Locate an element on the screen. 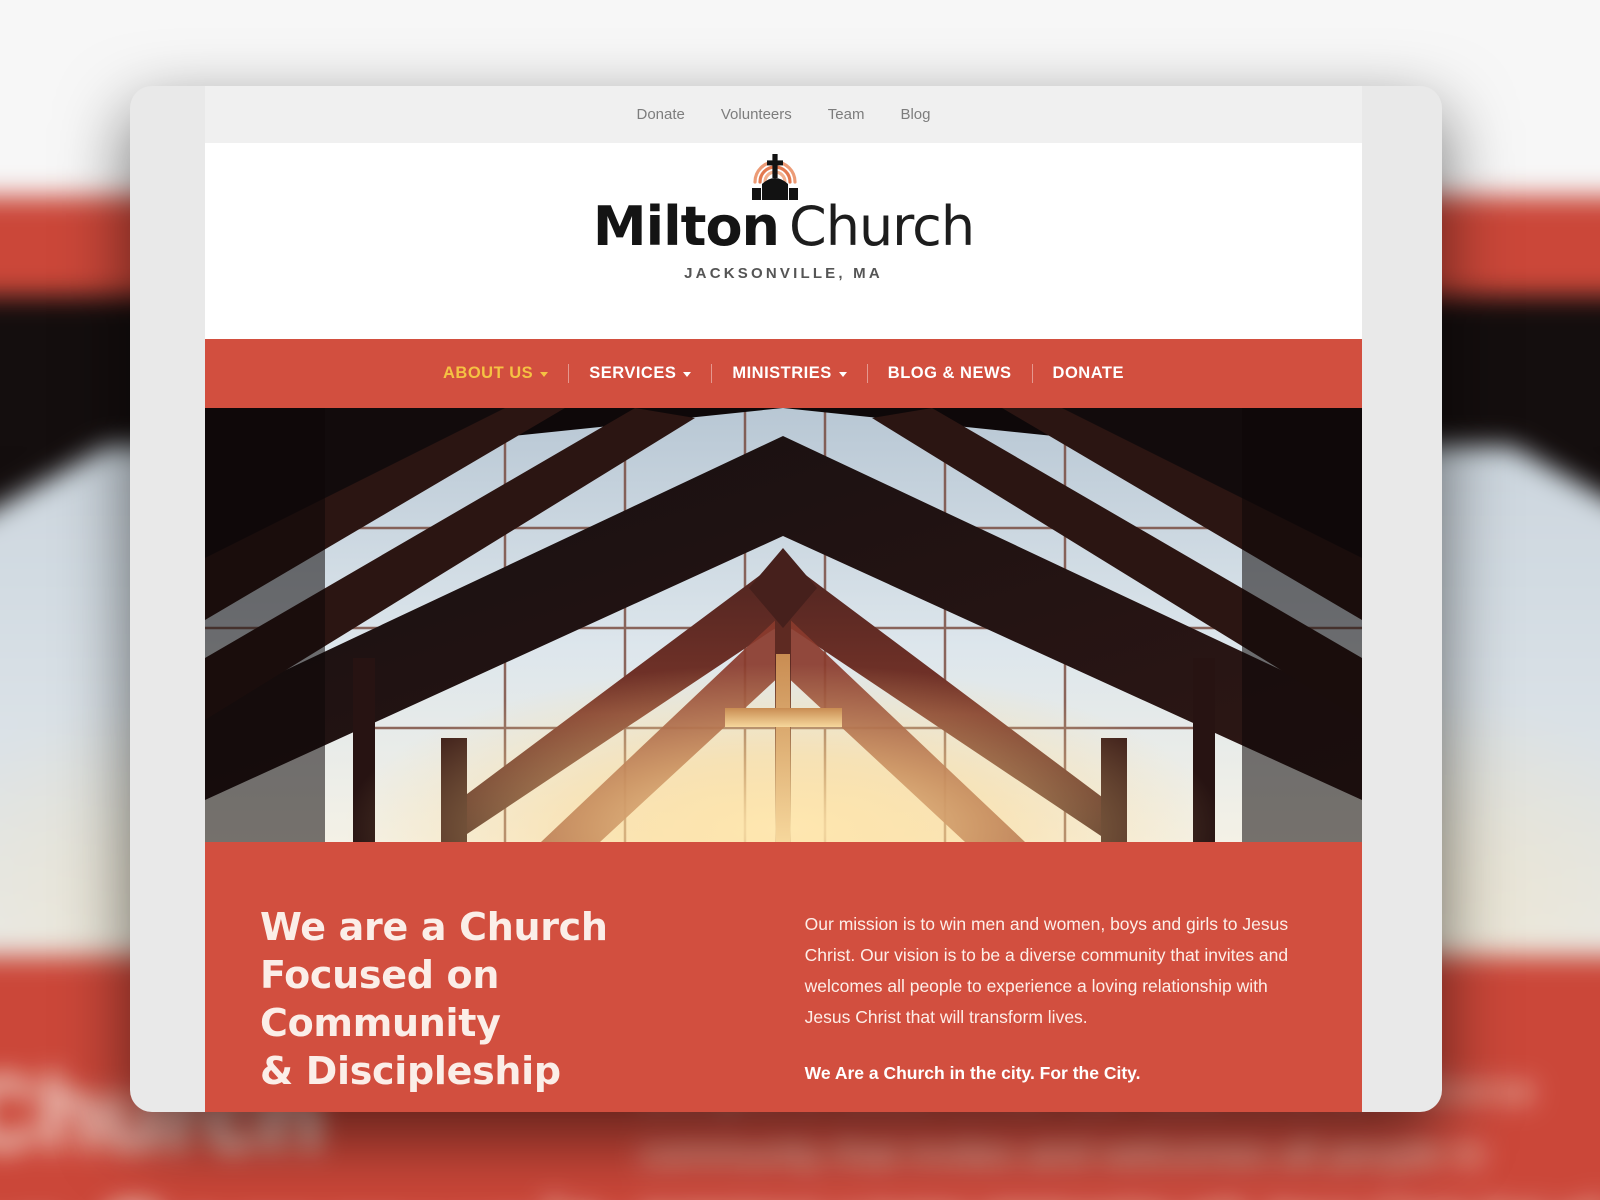 The width and height of the screenshot is (1600, 1200). nav-item-blog-and-news: BLOG & NEWS is located at coordinates (950, 373).